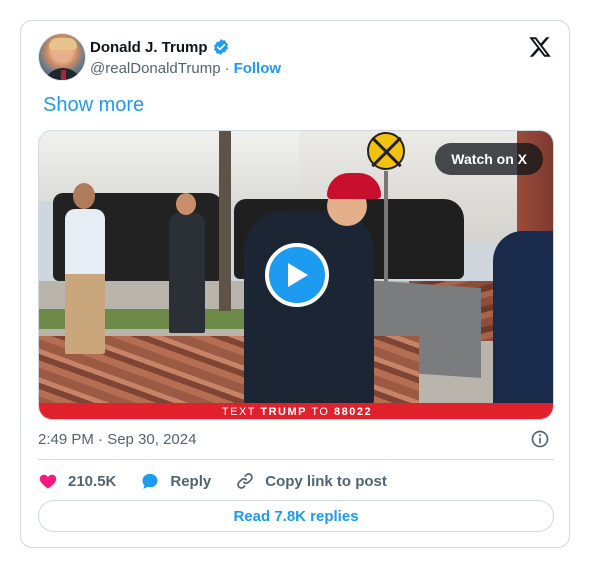 Image resolution: width=590 pixels, height=568 pixels. I want to click on scene-person-right, so click(523, 317).